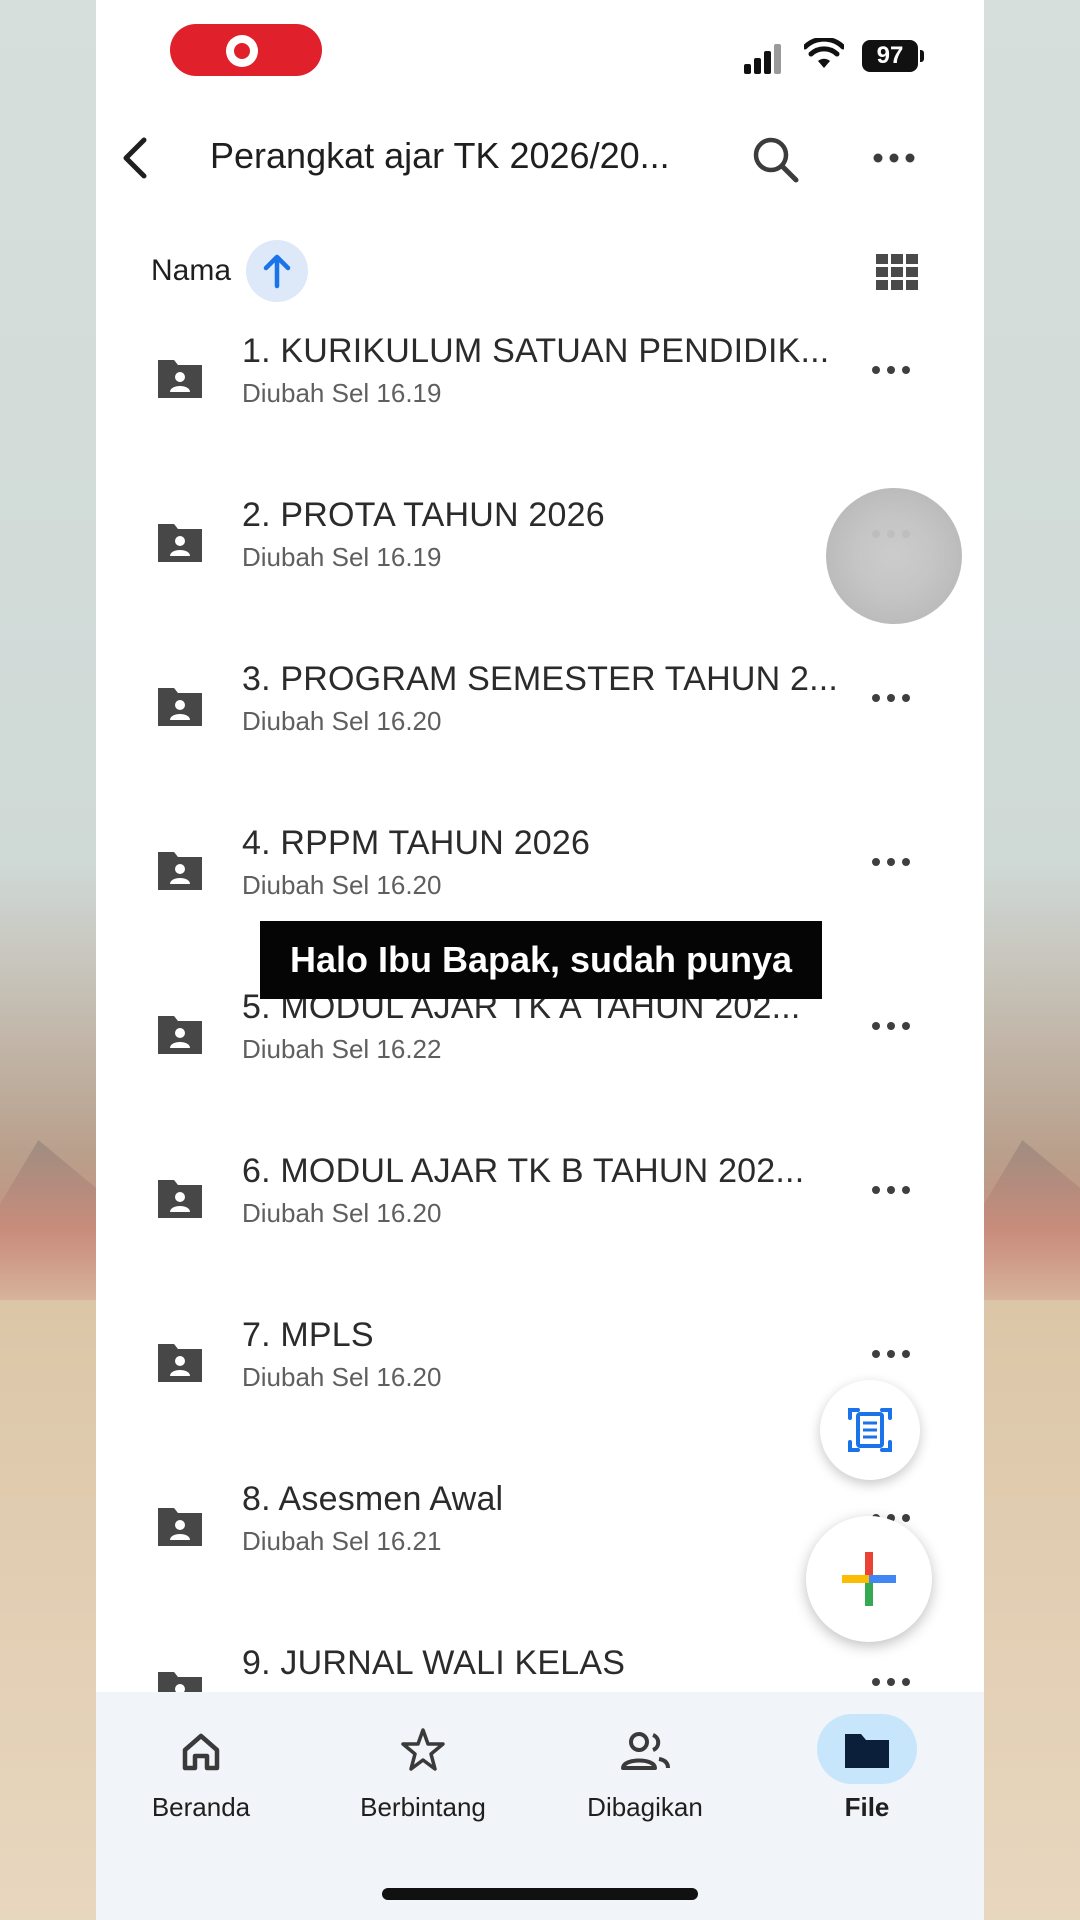 Image resolution: width=1080 pixels, height=1920 pixels. I want to click on nav-label: Beranda, so click(201, 1807).